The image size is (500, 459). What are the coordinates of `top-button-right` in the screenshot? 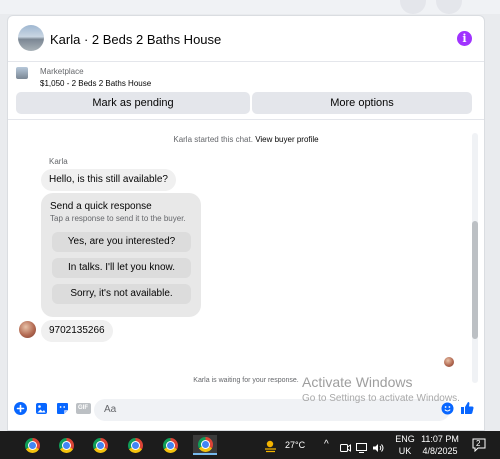 It's located at (449, 7).